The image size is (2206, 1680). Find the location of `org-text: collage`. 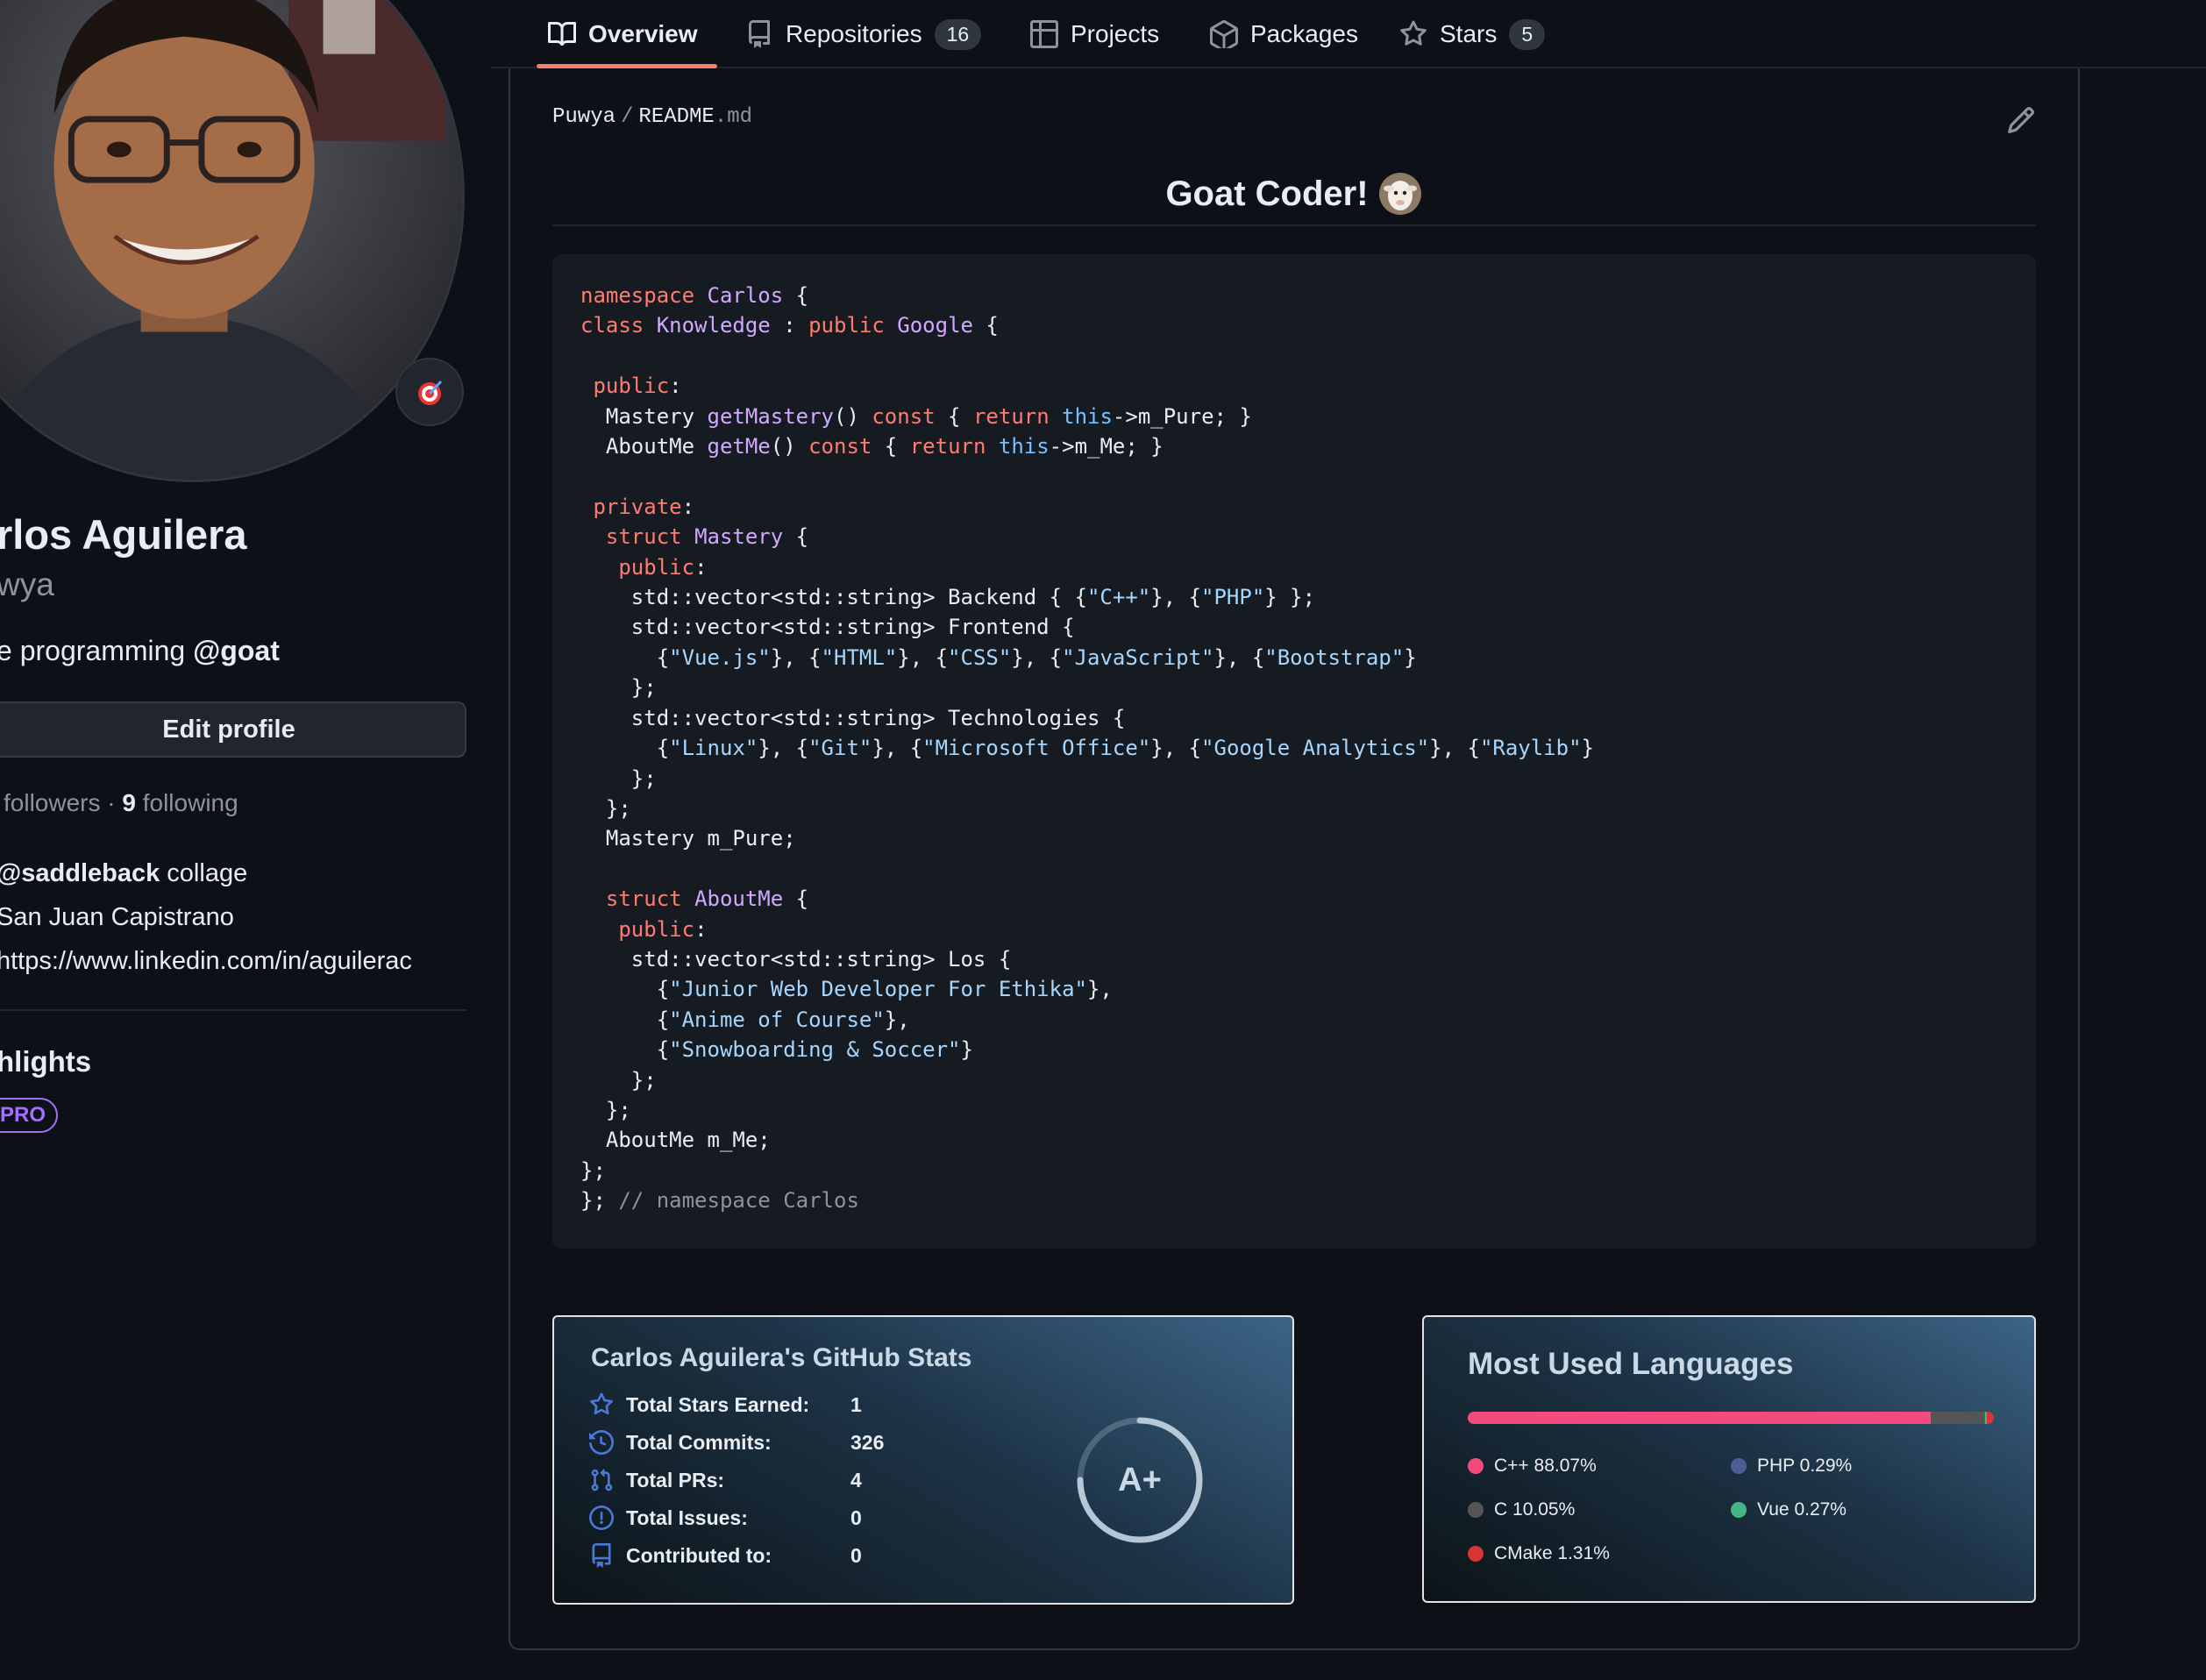

org-text: collage is located at coordinates (204, 873).